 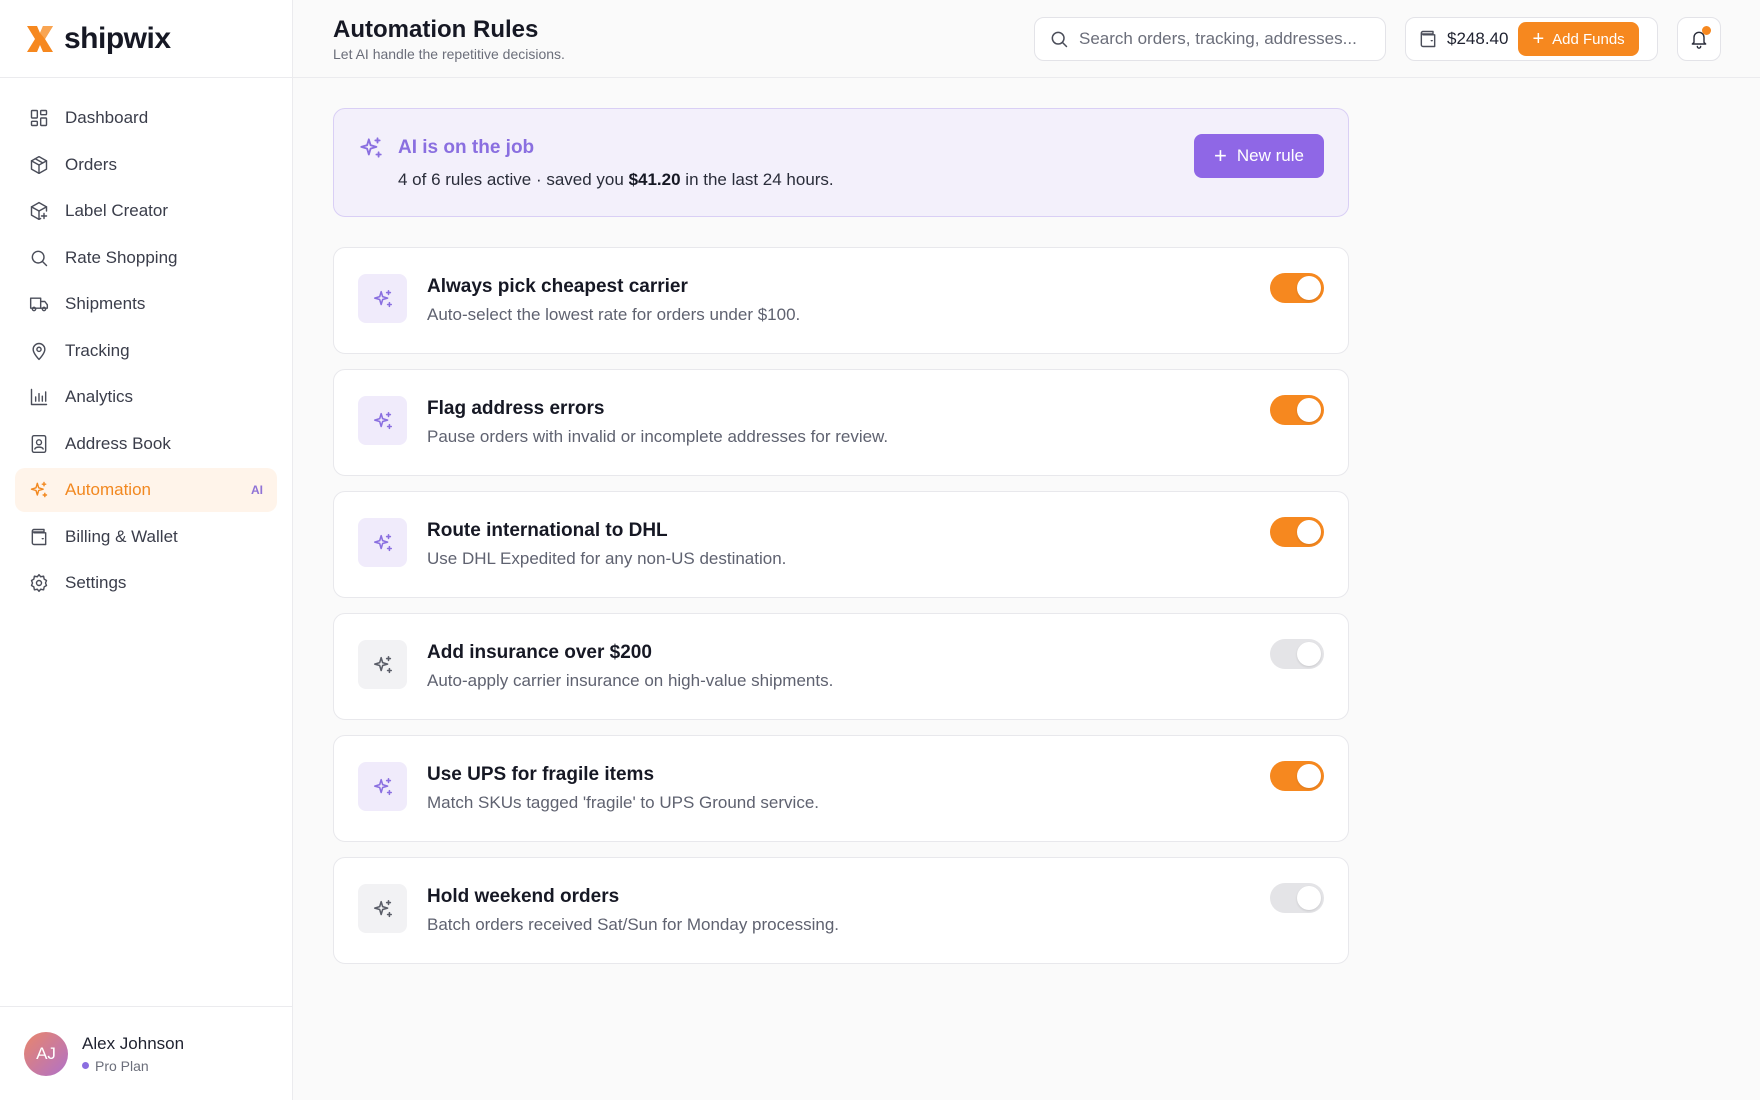 I want to click on add-funds-button: + Add Funds, so click(x=1578, y=39).